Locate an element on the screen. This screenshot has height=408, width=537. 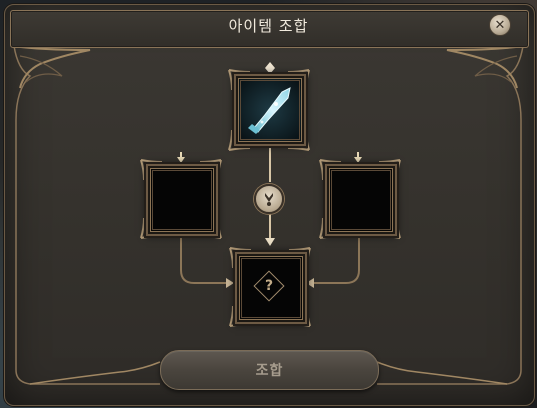
ingredient-slot-top is located at coordinates (270, 110).